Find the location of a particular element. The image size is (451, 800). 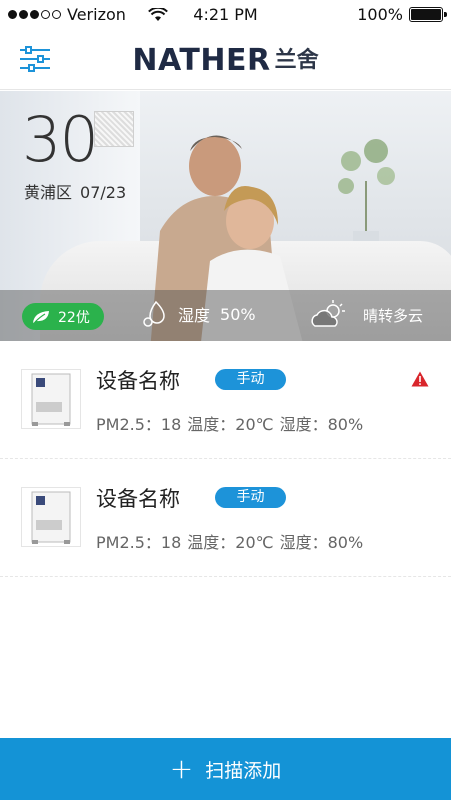

humidity-info: 湿度 50% is located at coordinates (199, 314).